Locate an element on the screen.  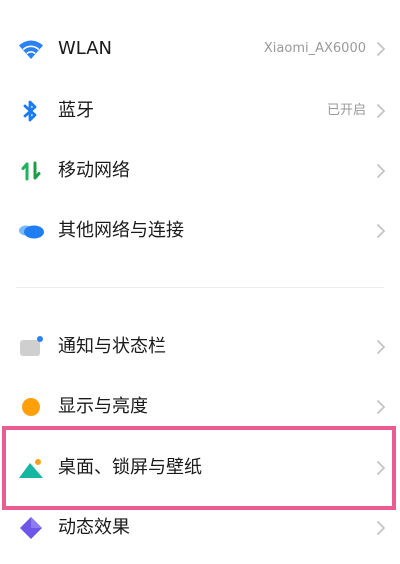
display-icon is located at coordinates (31, 407).